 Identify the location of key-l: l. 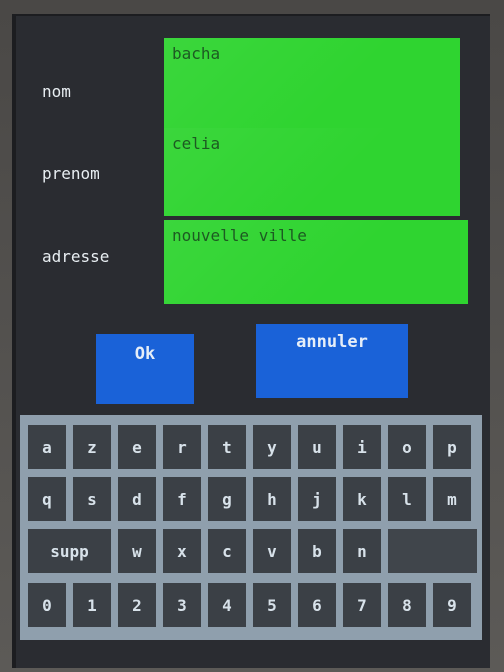
(407, 499).